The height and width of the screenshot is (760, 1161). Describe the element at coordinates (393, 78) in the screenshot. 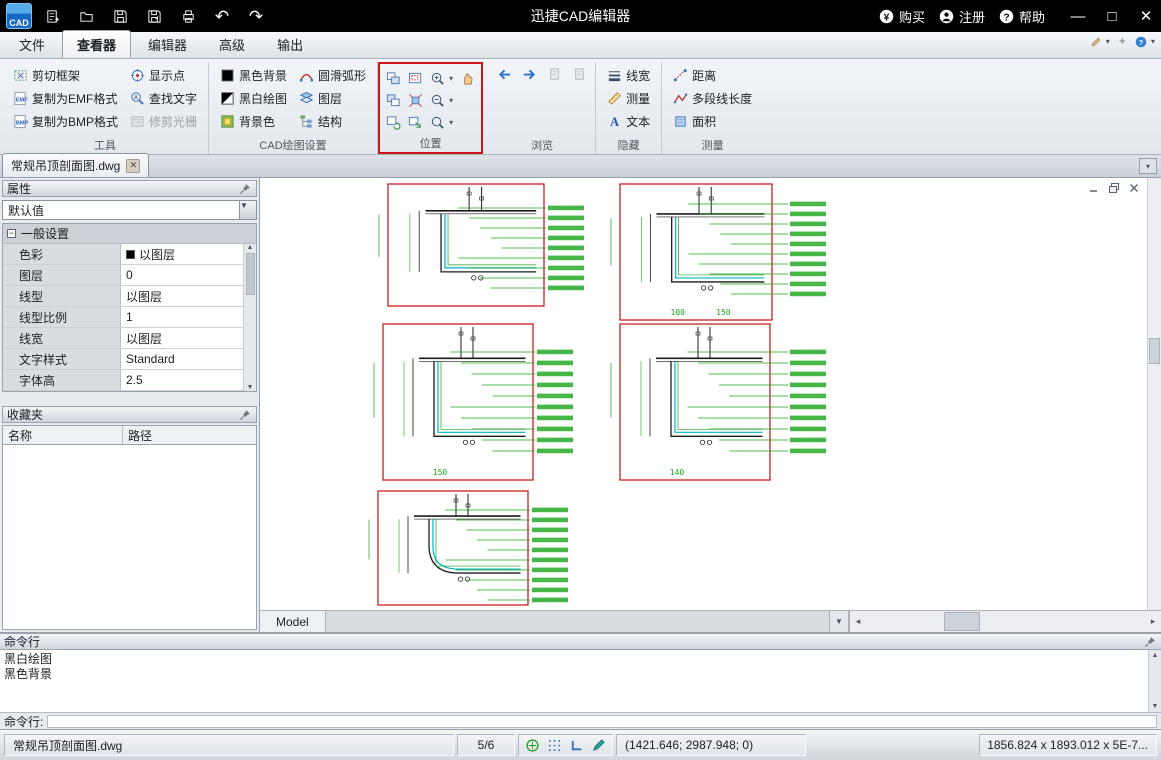

I see `pan-view-button` at that location.